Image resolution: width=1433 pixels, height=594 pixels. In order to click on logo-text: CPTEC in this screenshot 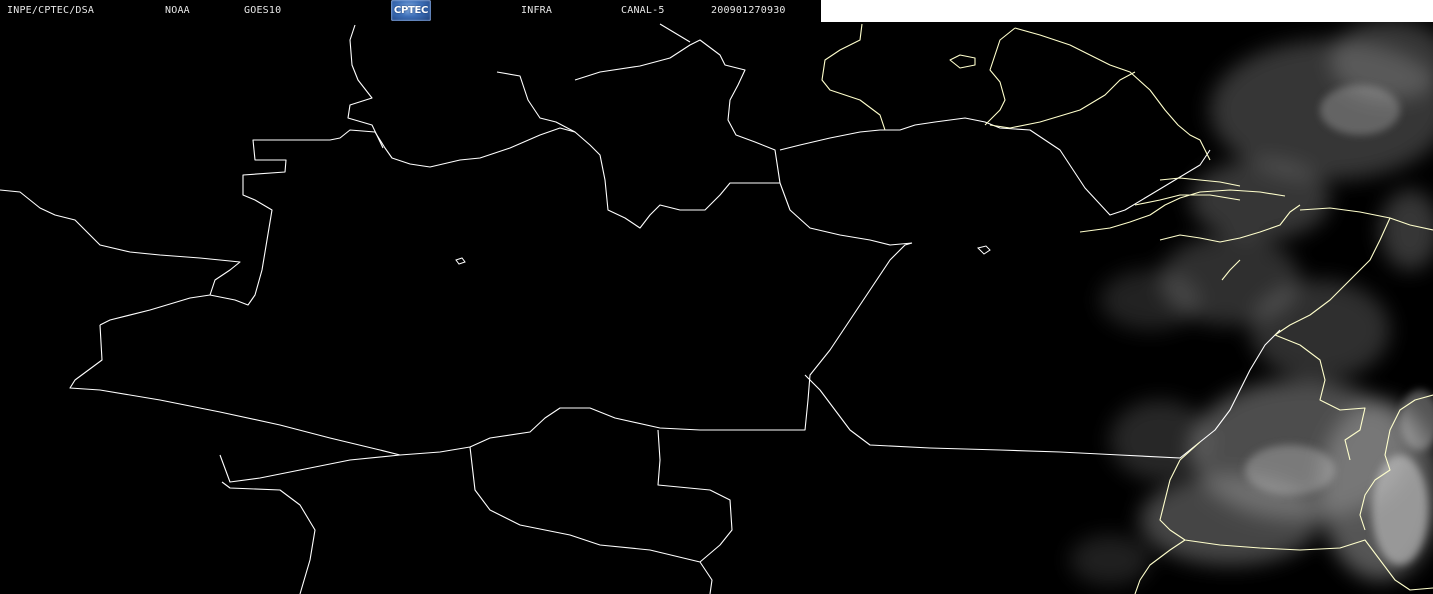, I will do `click(411, 10)`.